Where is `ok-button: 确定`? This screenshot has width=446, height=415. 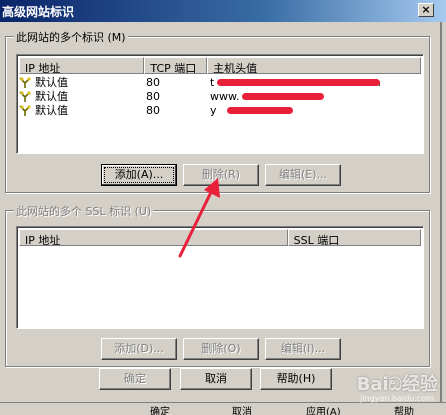
ok-button: 确定 is located at coordinates (135, 379).